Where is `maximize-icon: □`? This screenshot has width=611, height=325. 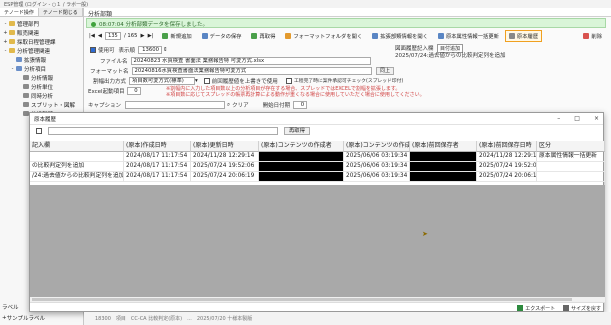
maximize-icon: □ is located at coordinates (577, 118).